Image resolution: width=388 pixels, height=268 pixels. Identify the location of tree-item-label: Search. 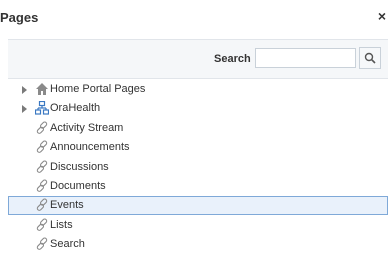
(67, 244).